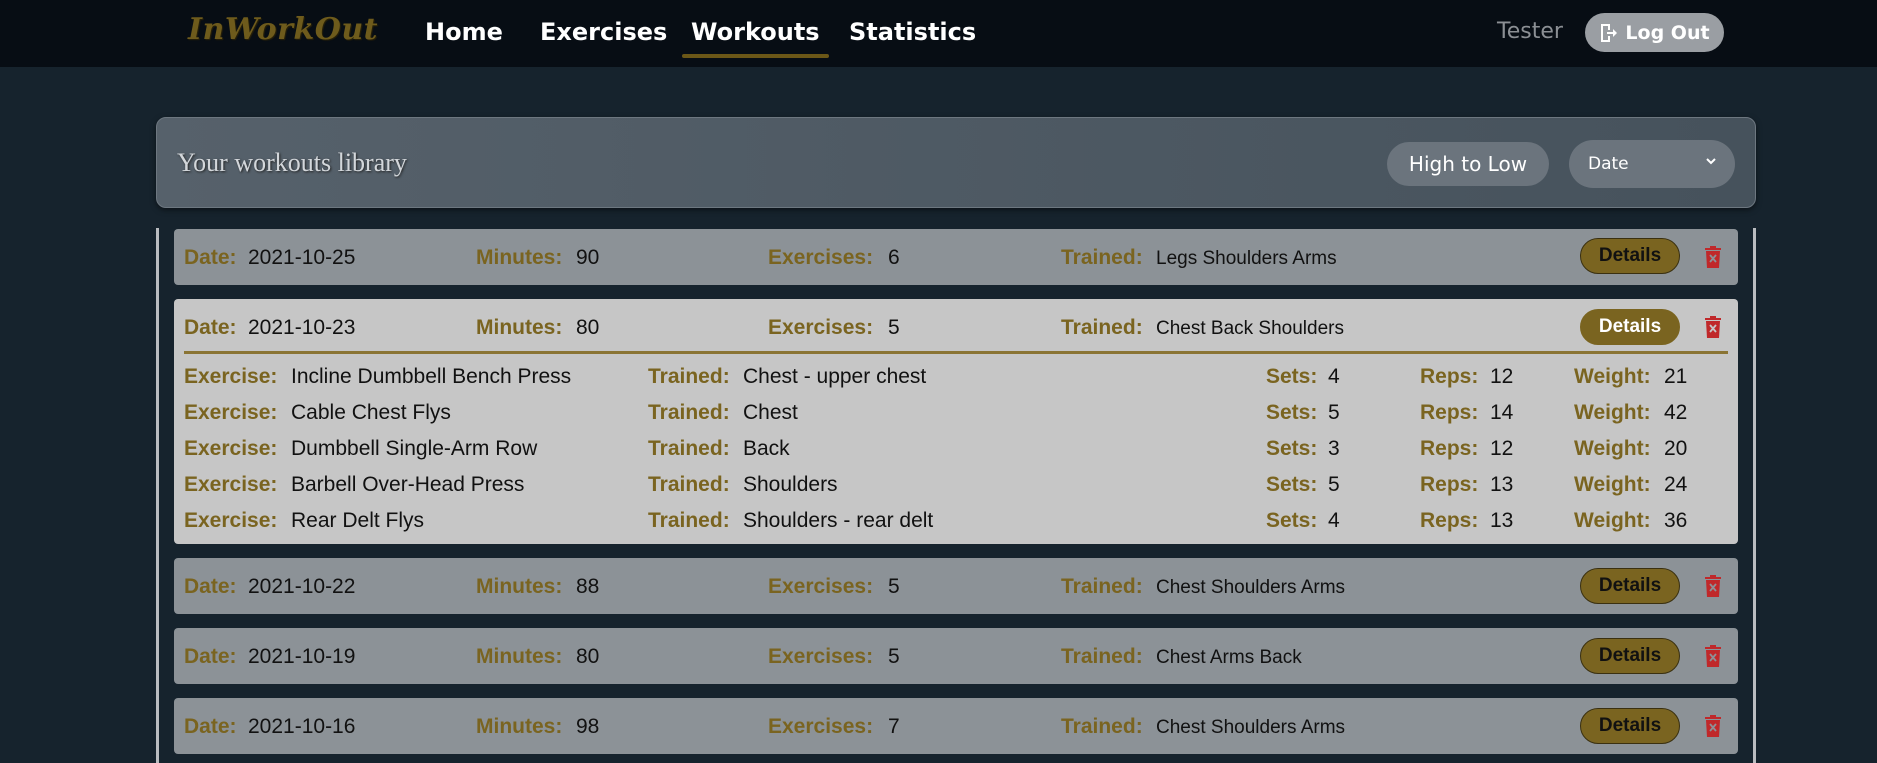 The width and height of the screenshot is (1877, 763). What do you see at coordinates (588, 257) in the screenshot?
I see `minutes-value: 90` at bounding box center [588, 257].